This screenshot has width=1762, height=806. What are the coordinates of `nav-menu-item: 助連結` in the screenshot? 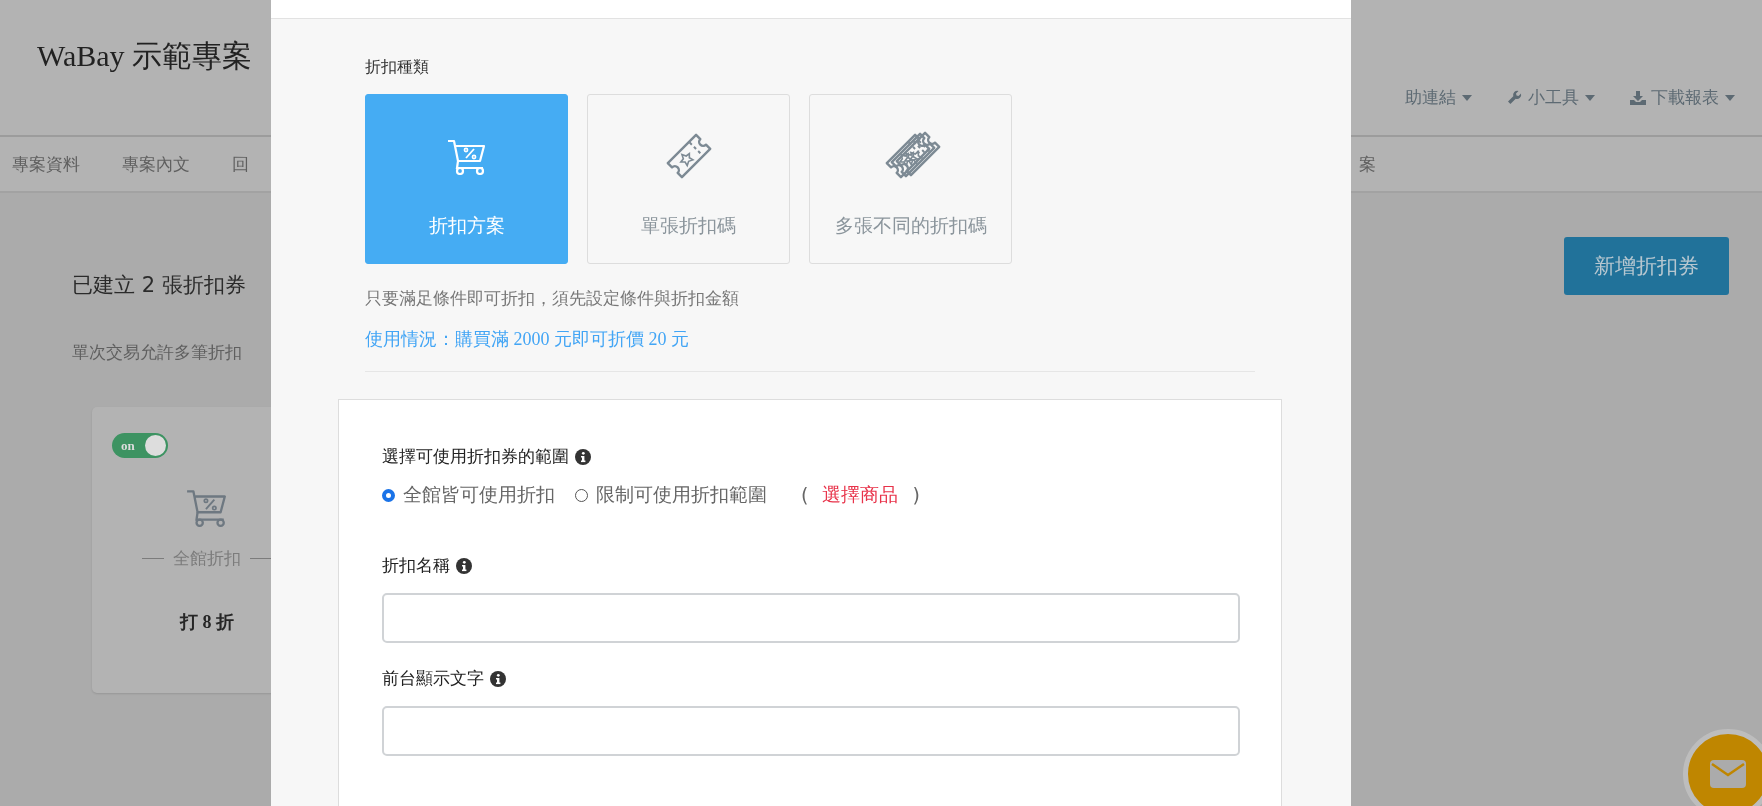 It's located at (1439, 97).